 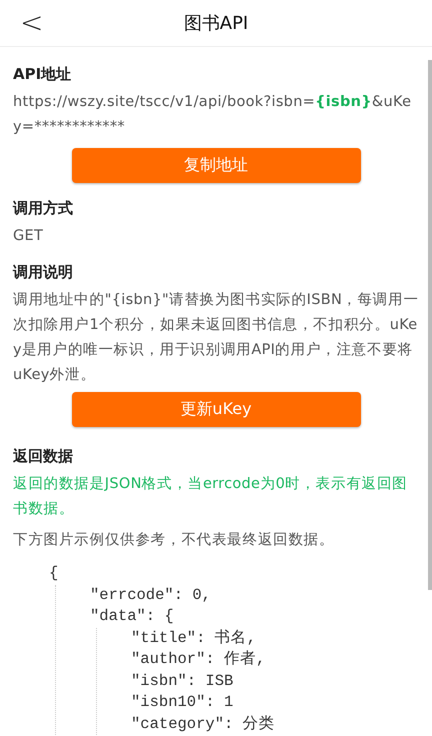 I want to click on code-line: "isbn10": 1, so click(x=182, y=702).